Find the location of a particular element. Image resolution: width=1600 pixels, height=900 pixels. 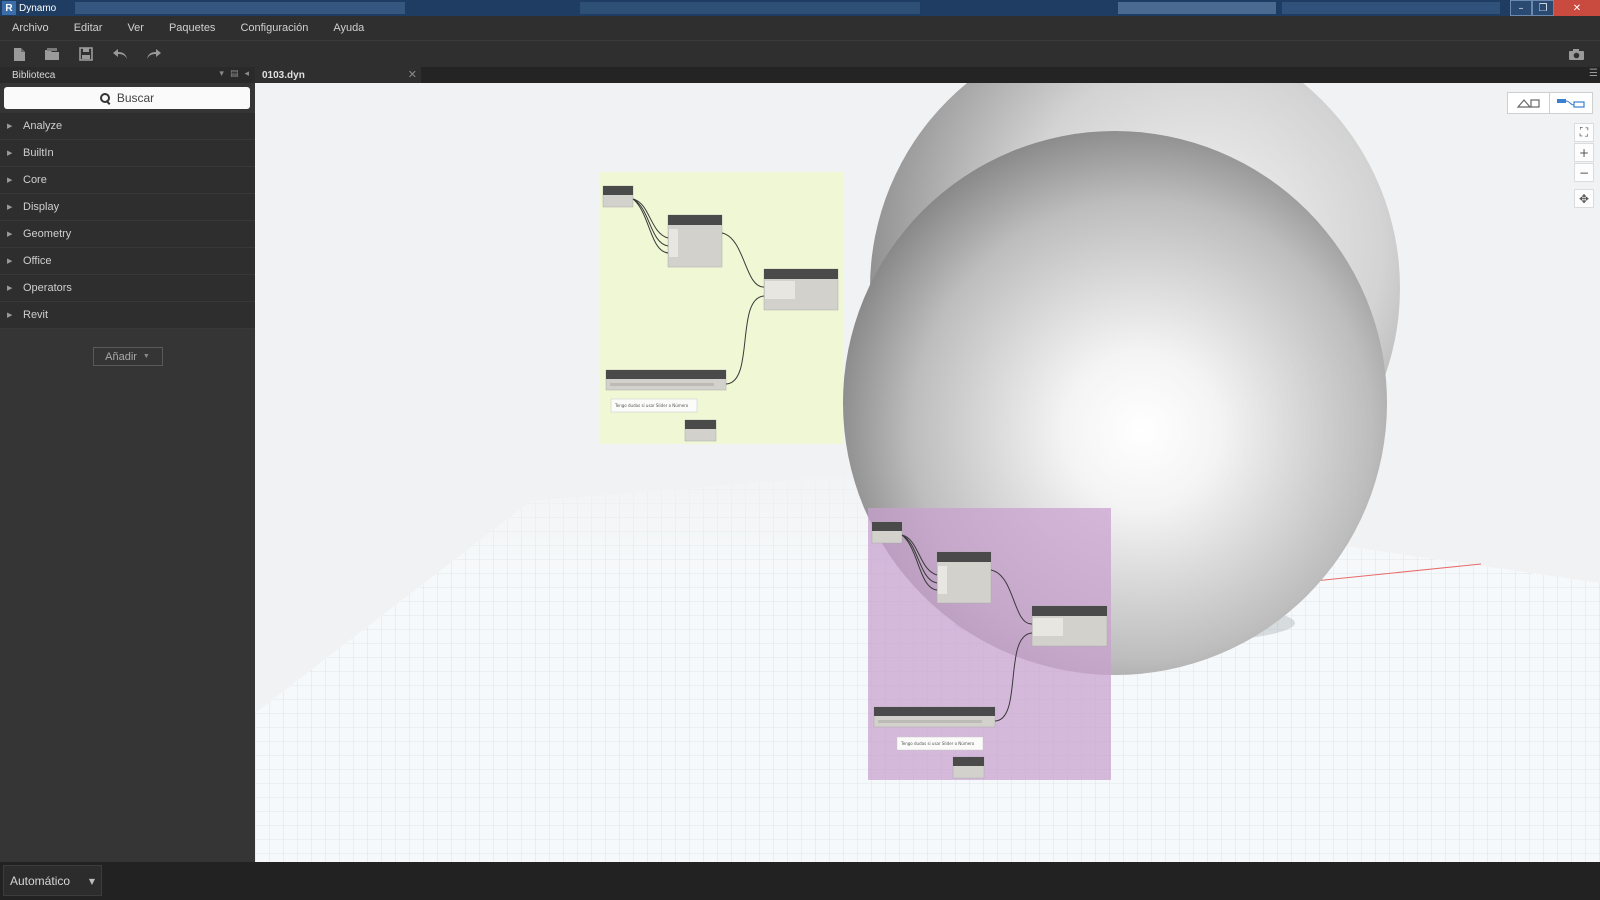

menu-configuracion: Configuración is located at coordinates (274, 28).